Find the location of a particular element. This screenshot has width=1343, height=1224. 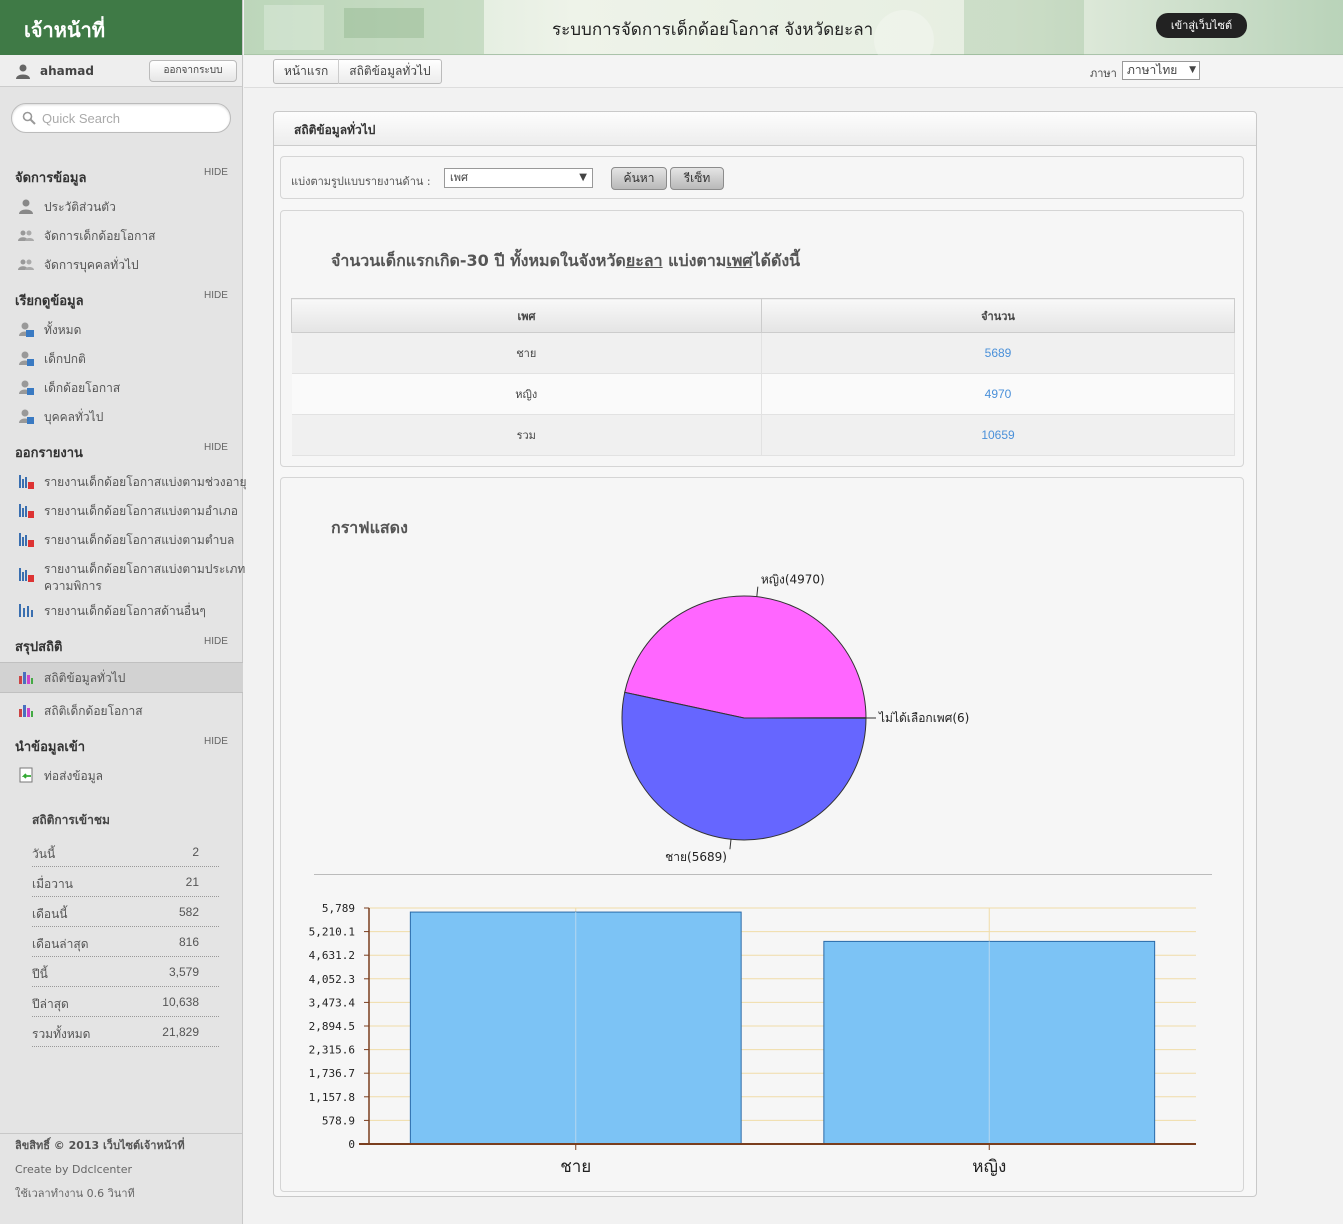

logout-button: ออกจากระบบ is located at coordinates (193, 71).